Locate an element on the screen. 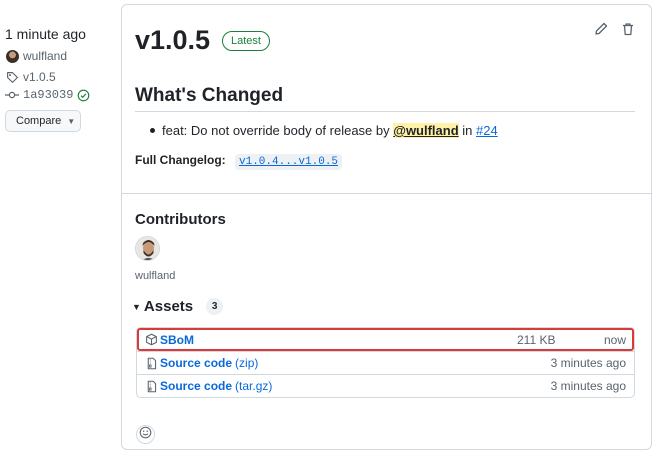 Image resolution: width=656 pixels, height=455 pixels. full-changelog: Full Changelog: v1.0.4...v1.0.5 is located at coordinates (239, 161).